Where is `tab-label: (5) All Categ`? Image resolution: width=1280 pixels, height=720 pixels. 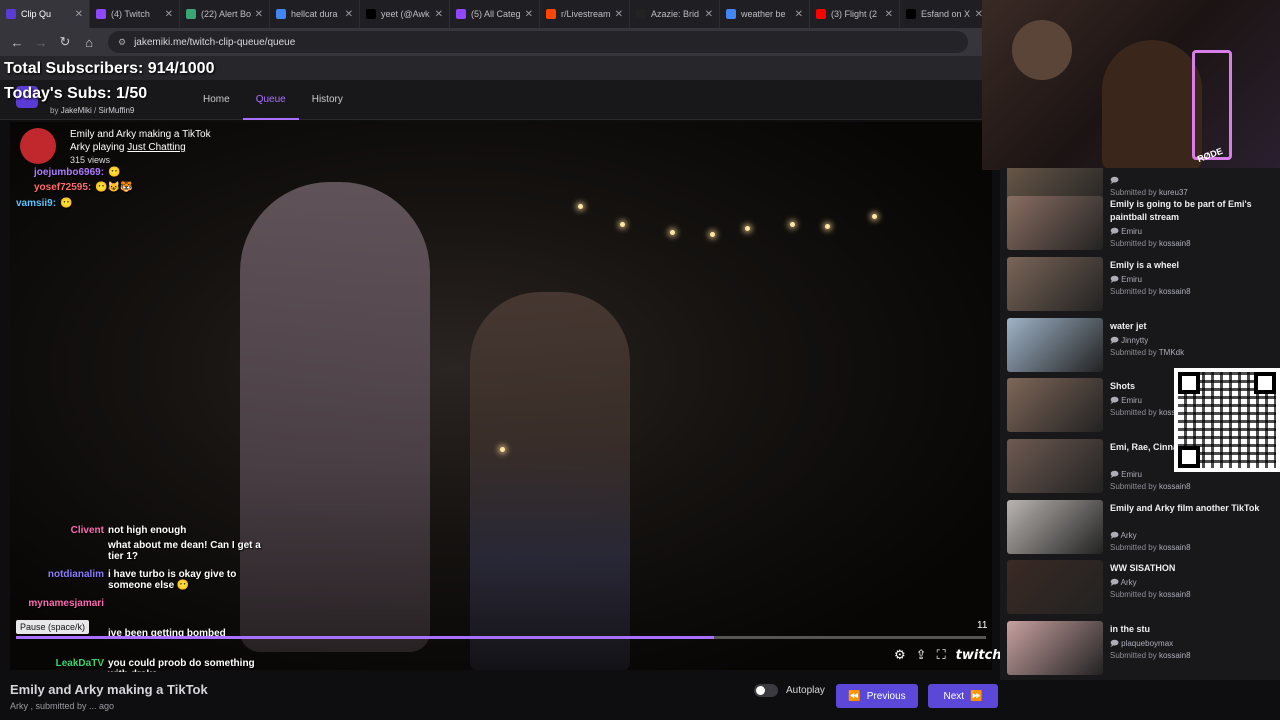 tab-label: (5) All Categ is located at coordinates (496, 14).